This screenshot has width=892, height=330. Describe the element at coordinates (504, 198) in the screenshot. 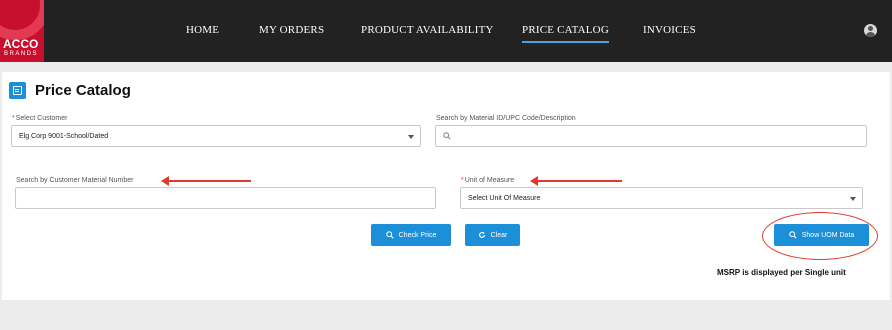

I see `uom-selected-value: Select Unit Of Measure` at that location.